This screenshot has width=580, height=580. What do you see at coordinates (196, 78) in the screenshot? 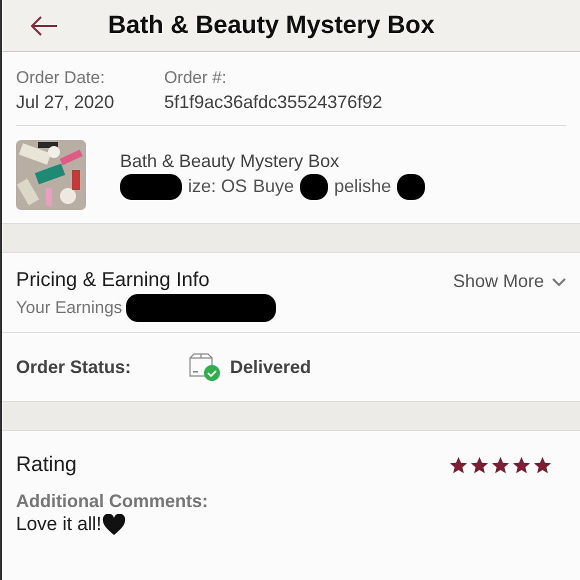
I see `order-number-label: Order #:` at bounding box center [196, 78].